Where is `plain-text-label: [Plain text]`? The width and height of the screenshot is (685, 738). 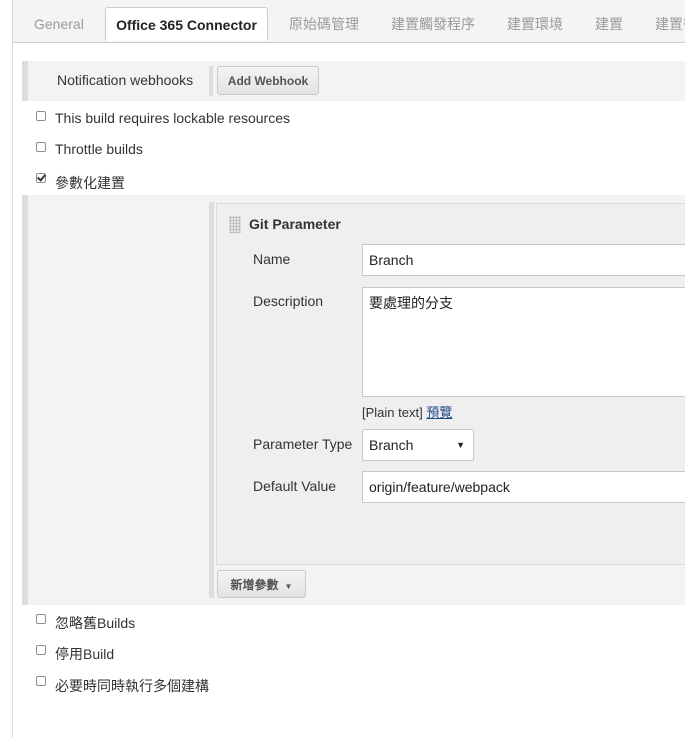 plain-text-label: [Plain text] is located at coordinates (392, 412).